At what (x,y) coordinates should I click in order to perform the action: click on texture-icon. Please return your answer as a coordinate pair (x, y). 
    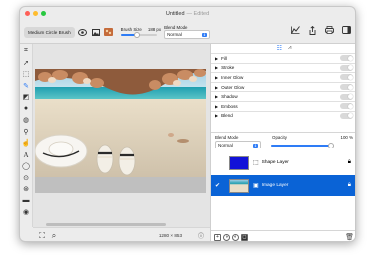
    Looking at the image, I should click on (96, 32).